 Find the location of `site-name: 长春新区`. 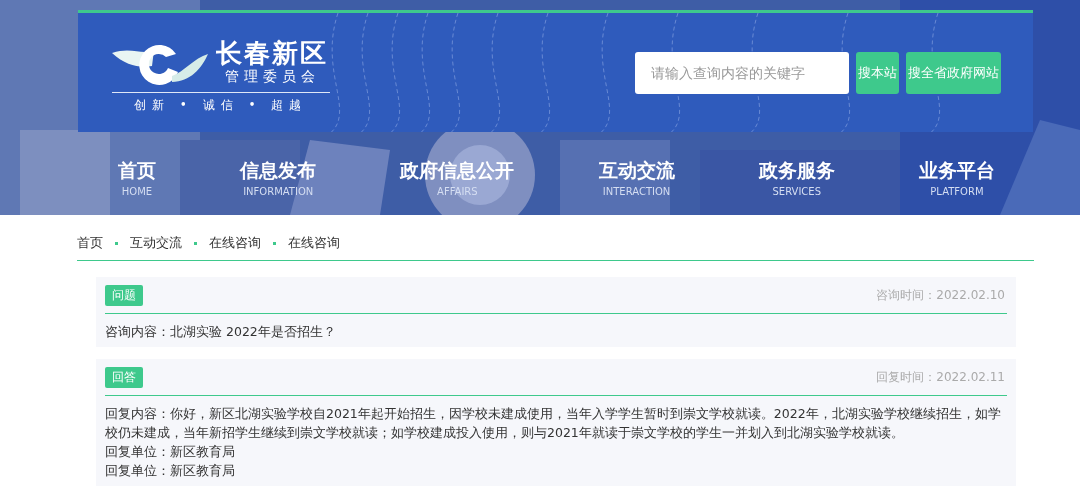

site-name: 长春新区 is located at coordinates (272, 52).